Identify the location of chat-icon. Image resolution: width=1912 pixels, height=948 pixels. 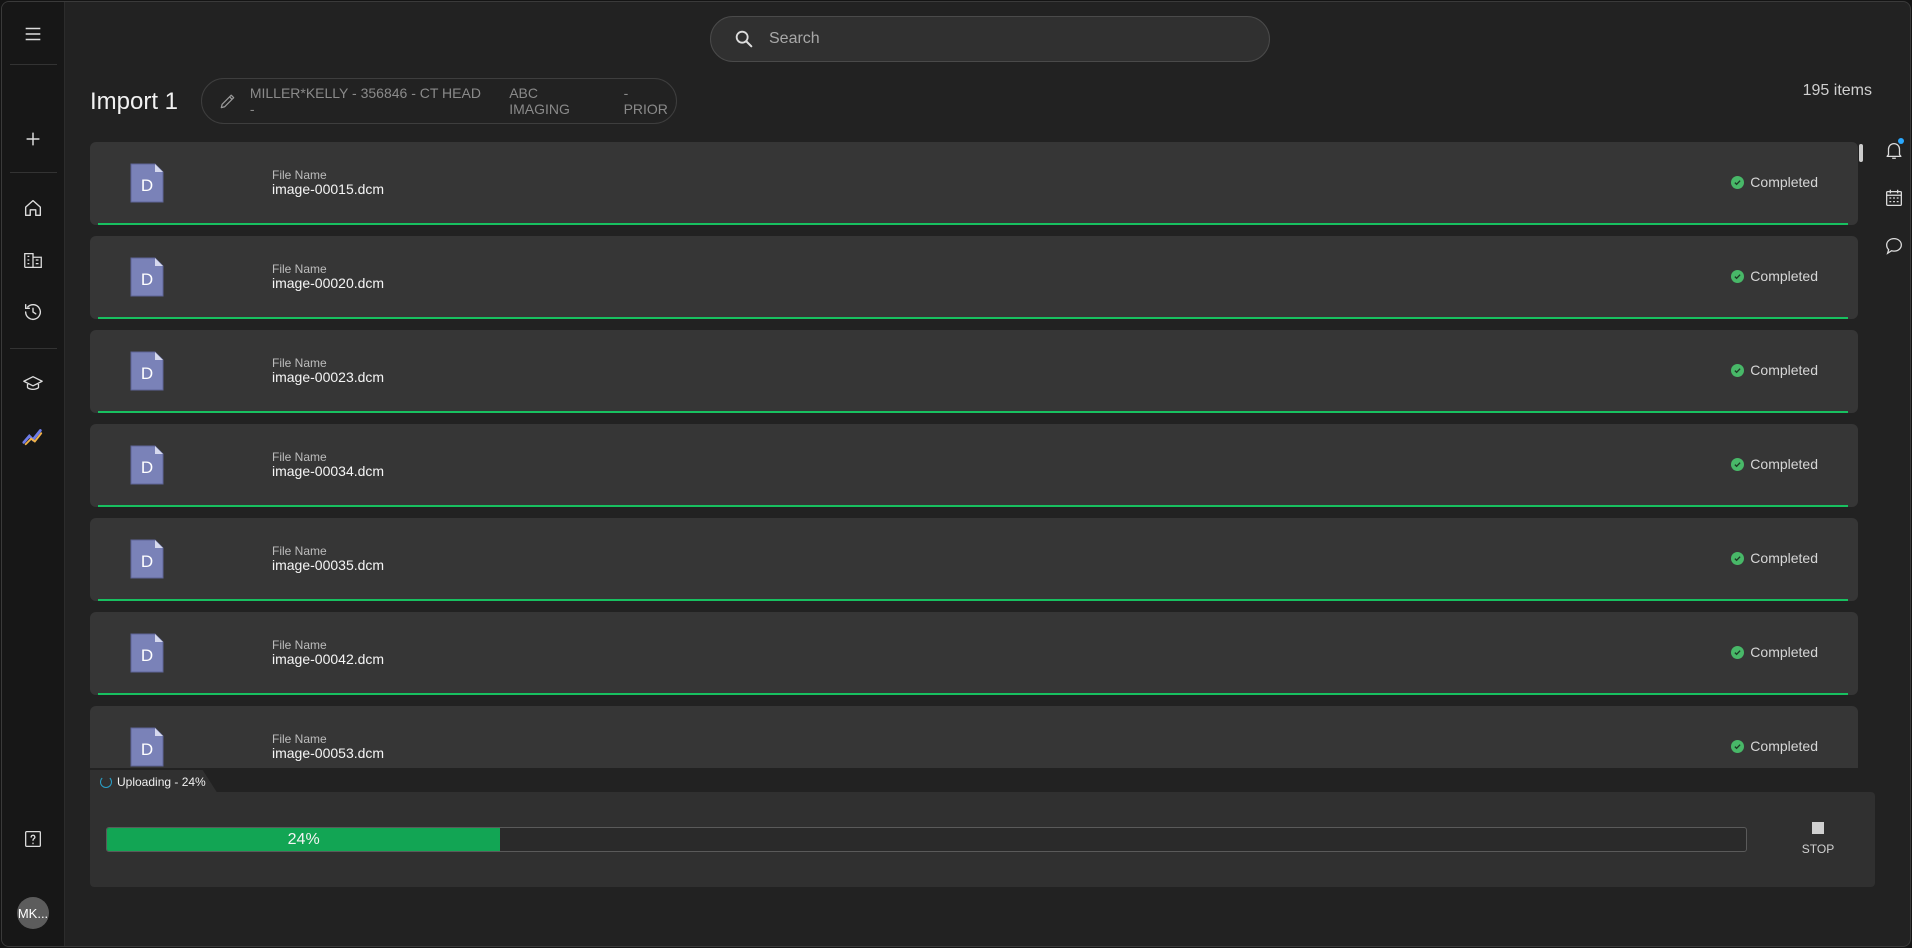
(1893, 246).